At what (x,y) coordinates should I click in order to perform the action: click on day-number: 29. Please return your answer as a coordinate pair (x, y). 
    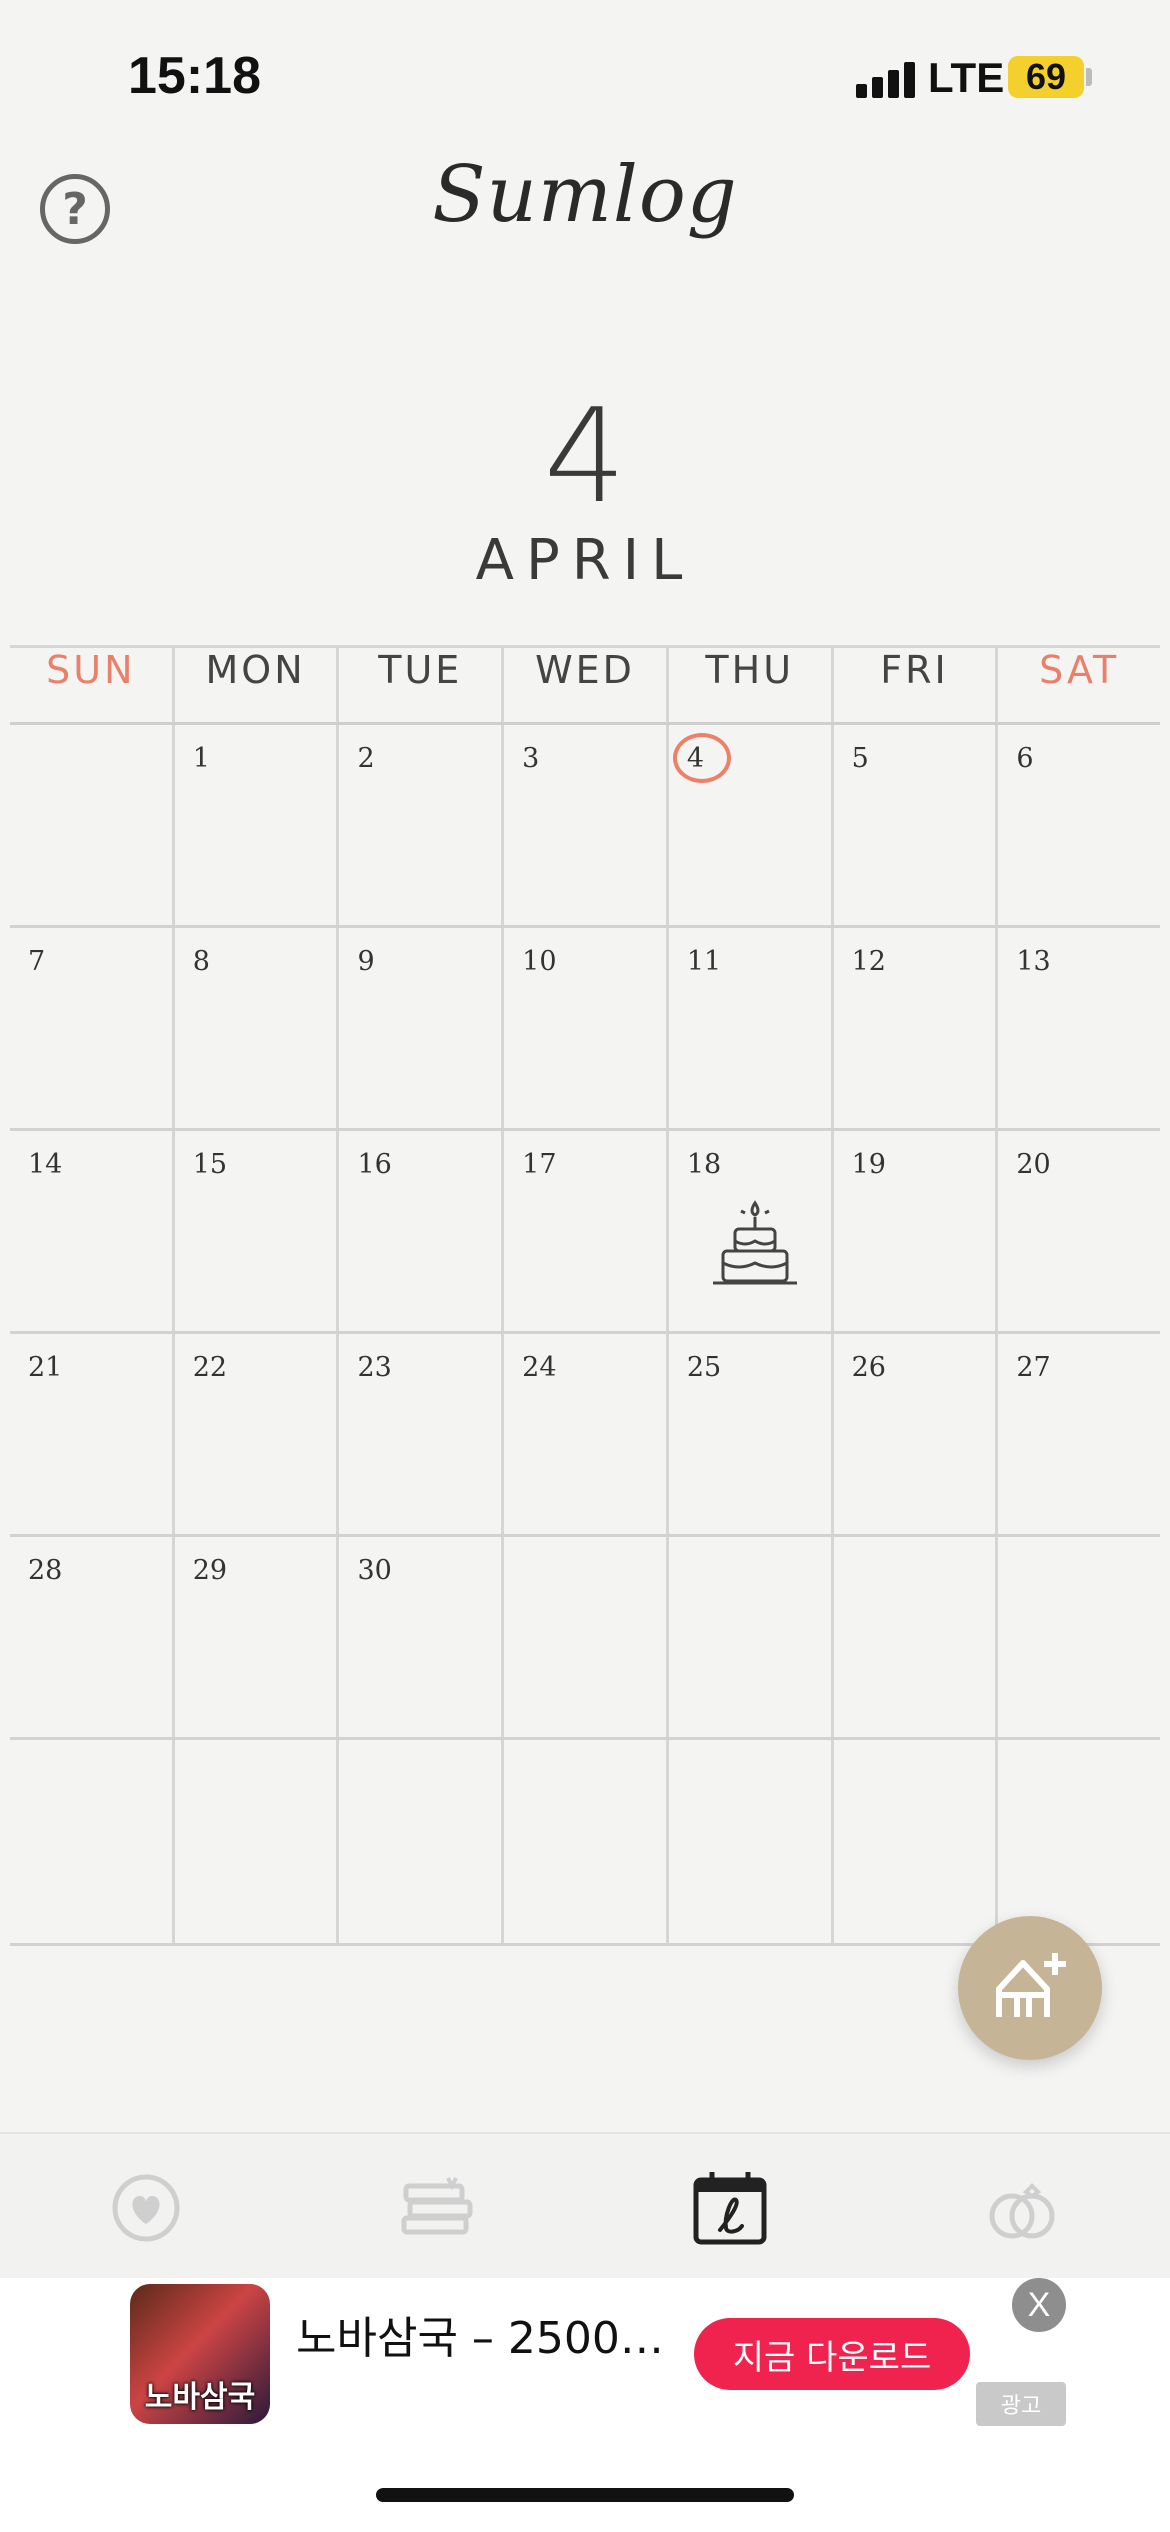
    Looking at the image, I should click on (210, 1570).